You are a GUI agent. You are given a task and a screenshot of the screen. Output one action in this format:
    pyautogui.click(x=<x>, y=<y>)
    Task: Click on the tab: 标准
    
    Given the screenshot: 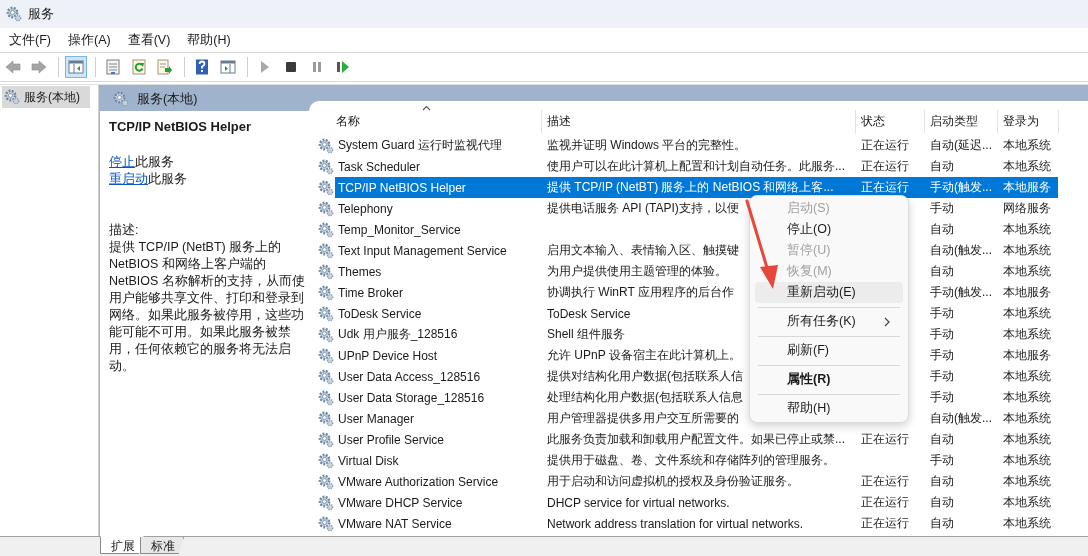 What is the action you would take?
    pyautogui.click(x=162, y=545)
    